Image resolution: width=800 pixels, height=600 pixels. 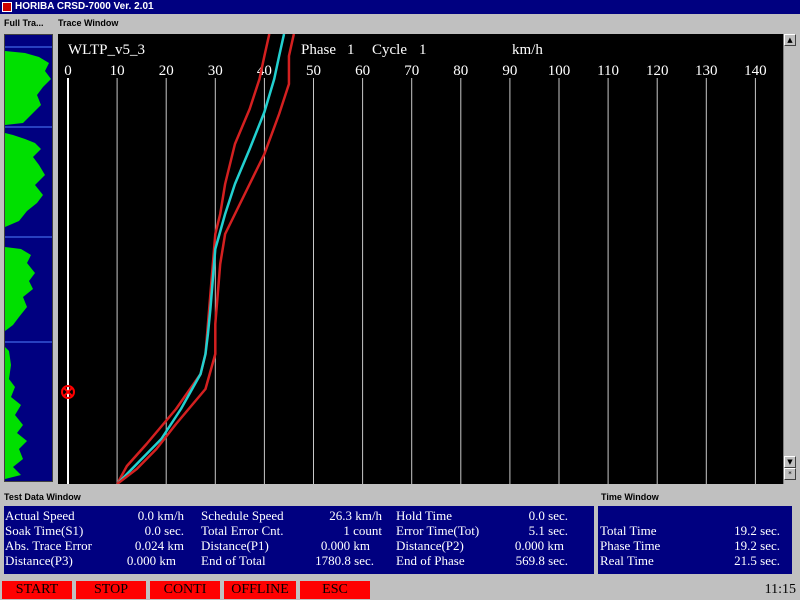 What do you see at coordinates (49, 545) in the screenshot?
I see `abs-trace-error-label: Abs. Trace Error` at bounding box center [49, 545].